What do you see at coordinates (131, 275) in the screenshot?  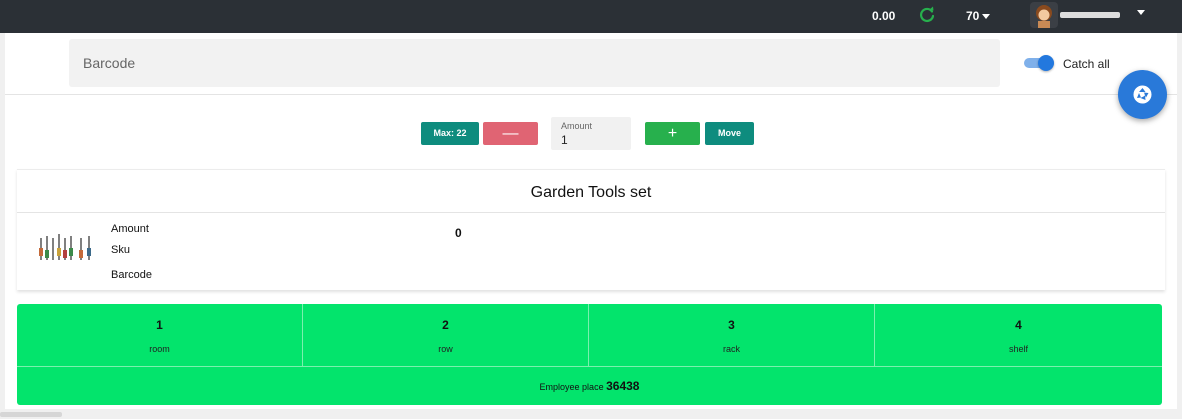 I see `field-label-barcode: Barcode` at bounding box center [131, 275].